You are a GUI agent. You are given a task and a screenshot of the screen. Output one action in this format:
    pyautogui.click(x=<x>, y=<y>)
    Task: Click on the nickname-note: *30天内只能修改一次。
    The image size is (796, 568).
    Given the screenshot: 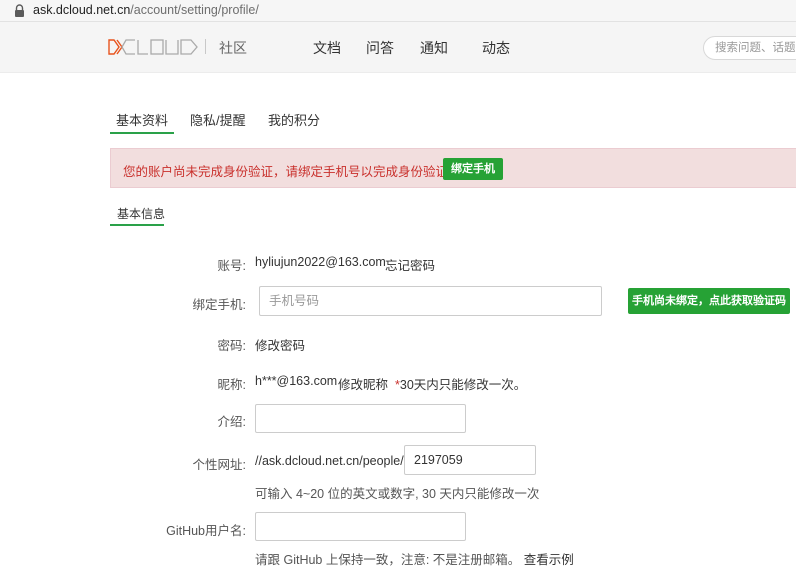 What is the action you would take?
    pyautogui.click(x=460, y=383)
    